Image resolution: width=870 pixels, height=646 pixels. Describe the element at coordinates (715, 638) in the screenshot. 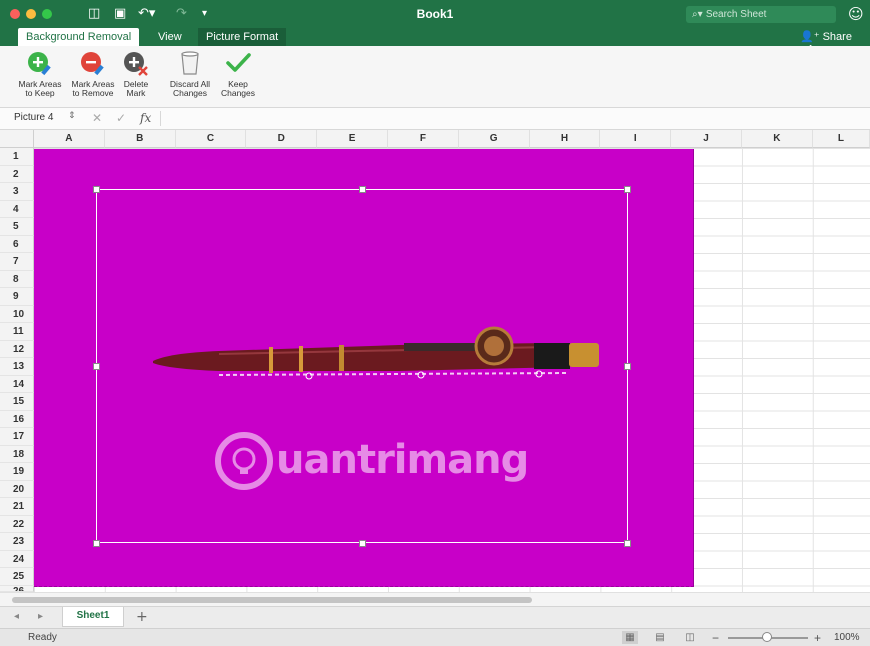

I see `zoom-out-button: −` at that location.